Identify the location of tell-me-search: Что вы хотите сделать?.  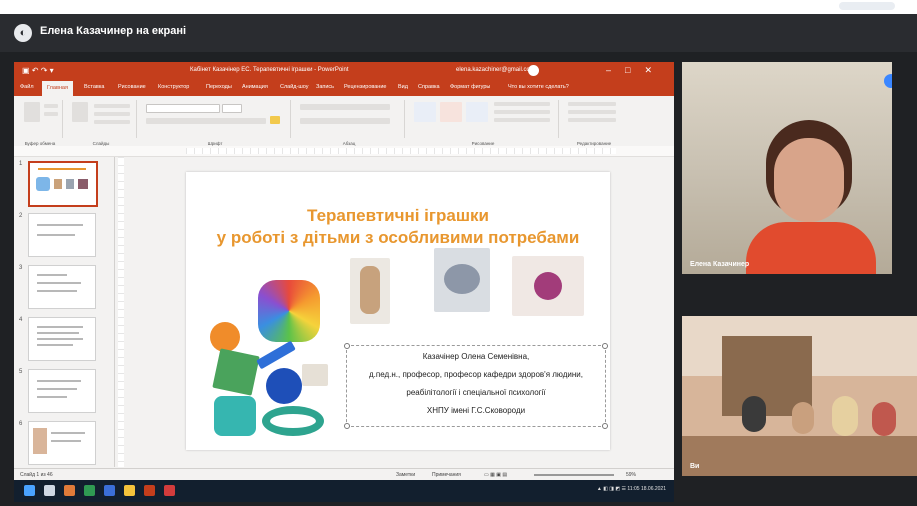
(538, 87).